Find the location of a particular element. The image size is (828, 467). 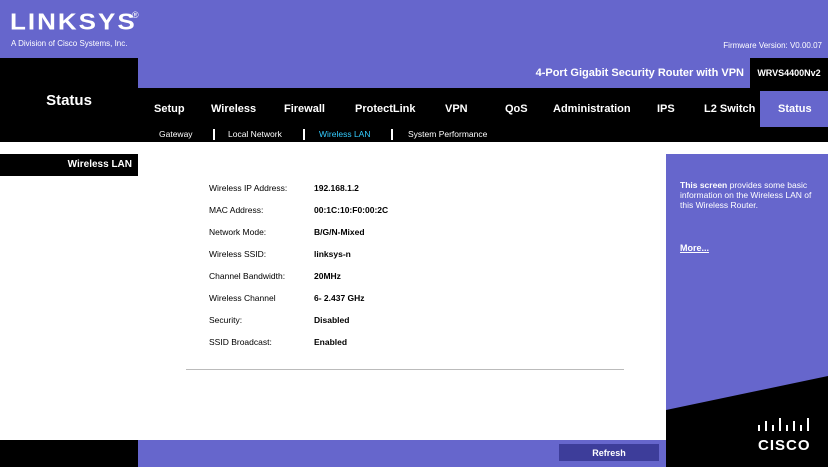

mac-address-label: MAC Address: is located at coordinates (236, 210).